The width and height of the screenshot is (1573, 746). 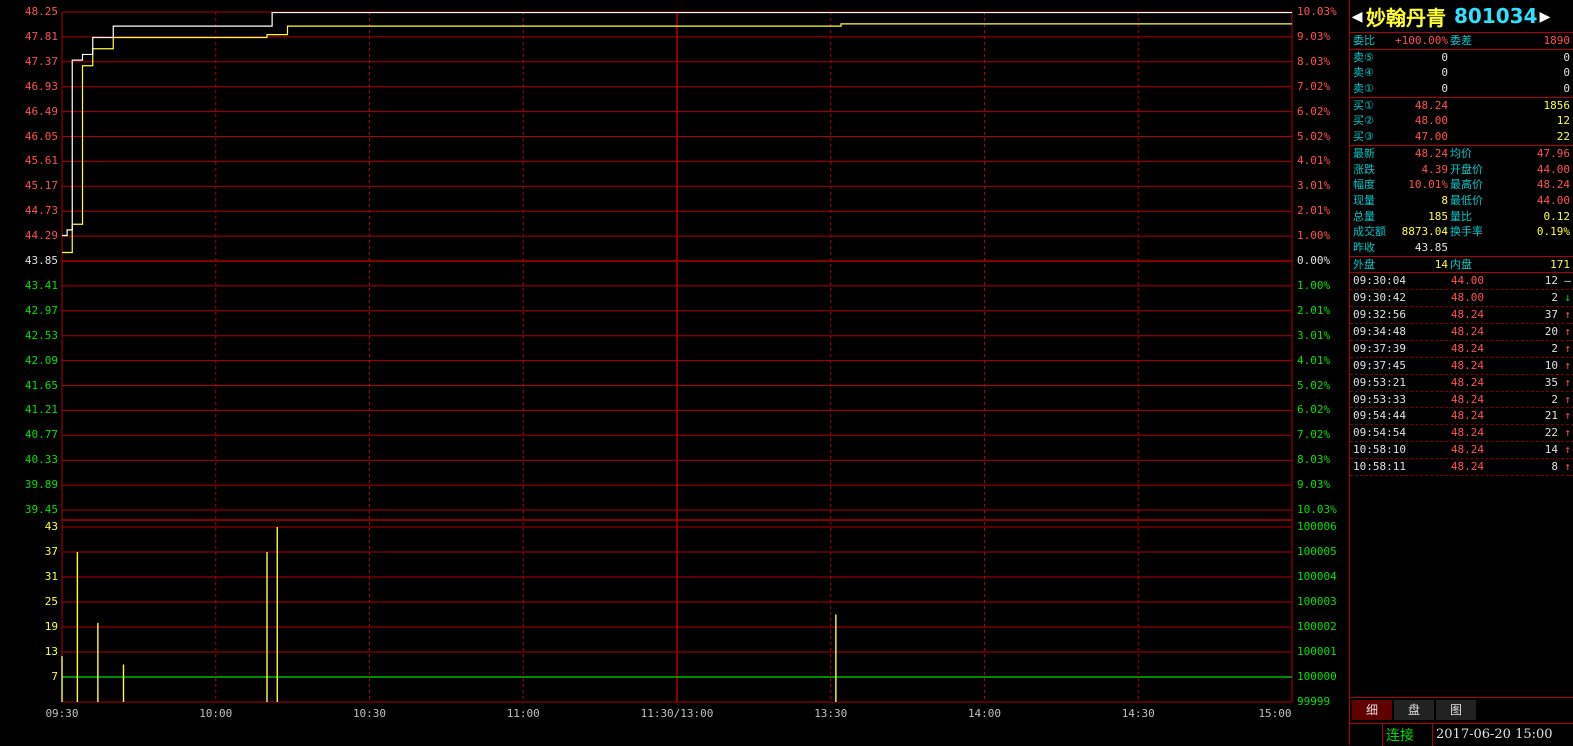 I want to click on percent-tick-label: 8.03%, so click(x=1314, y=460).